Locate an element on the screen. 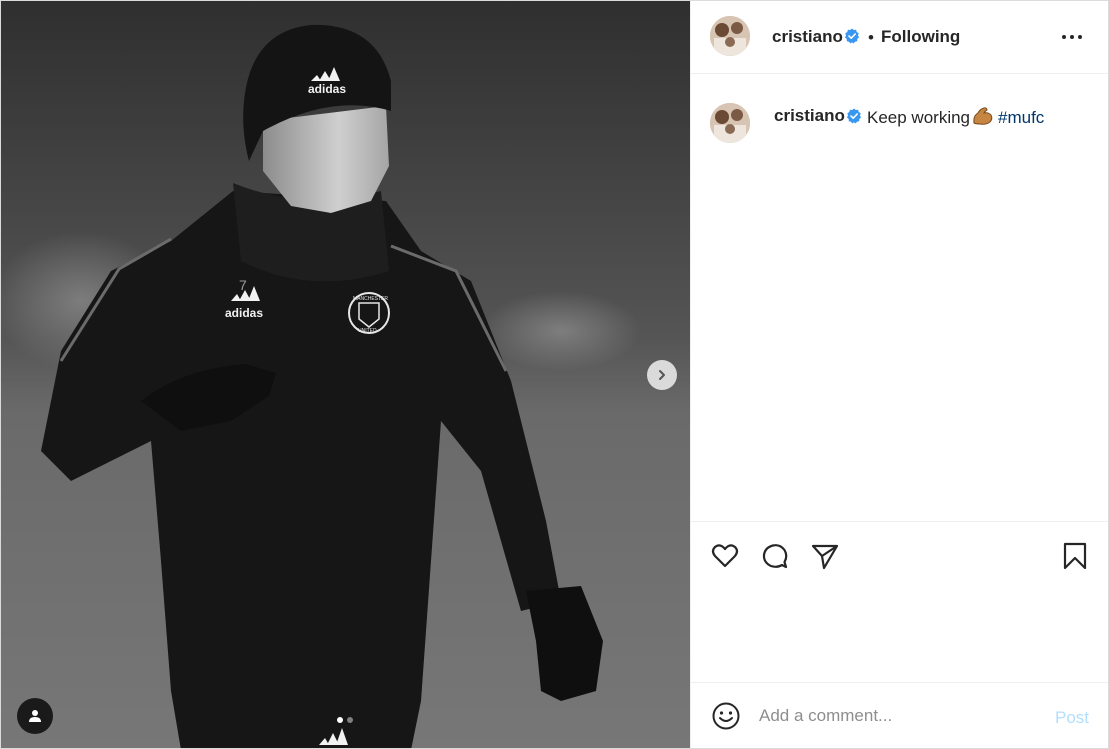  caption-text: Keep working is located at coordinates (919, 117).